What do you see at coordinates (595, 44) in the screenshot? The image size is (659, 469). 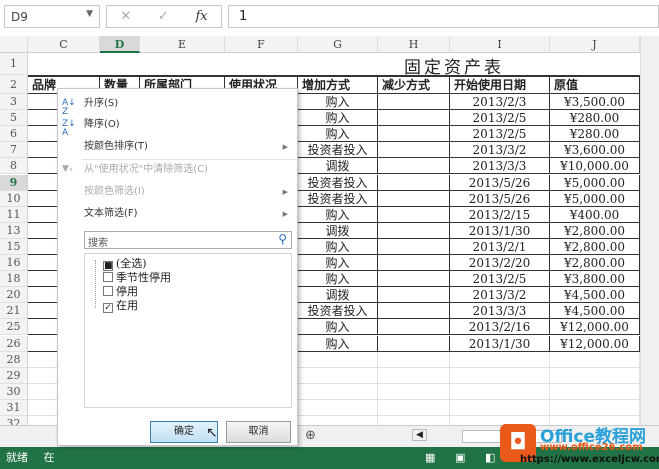 I see `column-header-J: J` at bounding box center [595, 44].